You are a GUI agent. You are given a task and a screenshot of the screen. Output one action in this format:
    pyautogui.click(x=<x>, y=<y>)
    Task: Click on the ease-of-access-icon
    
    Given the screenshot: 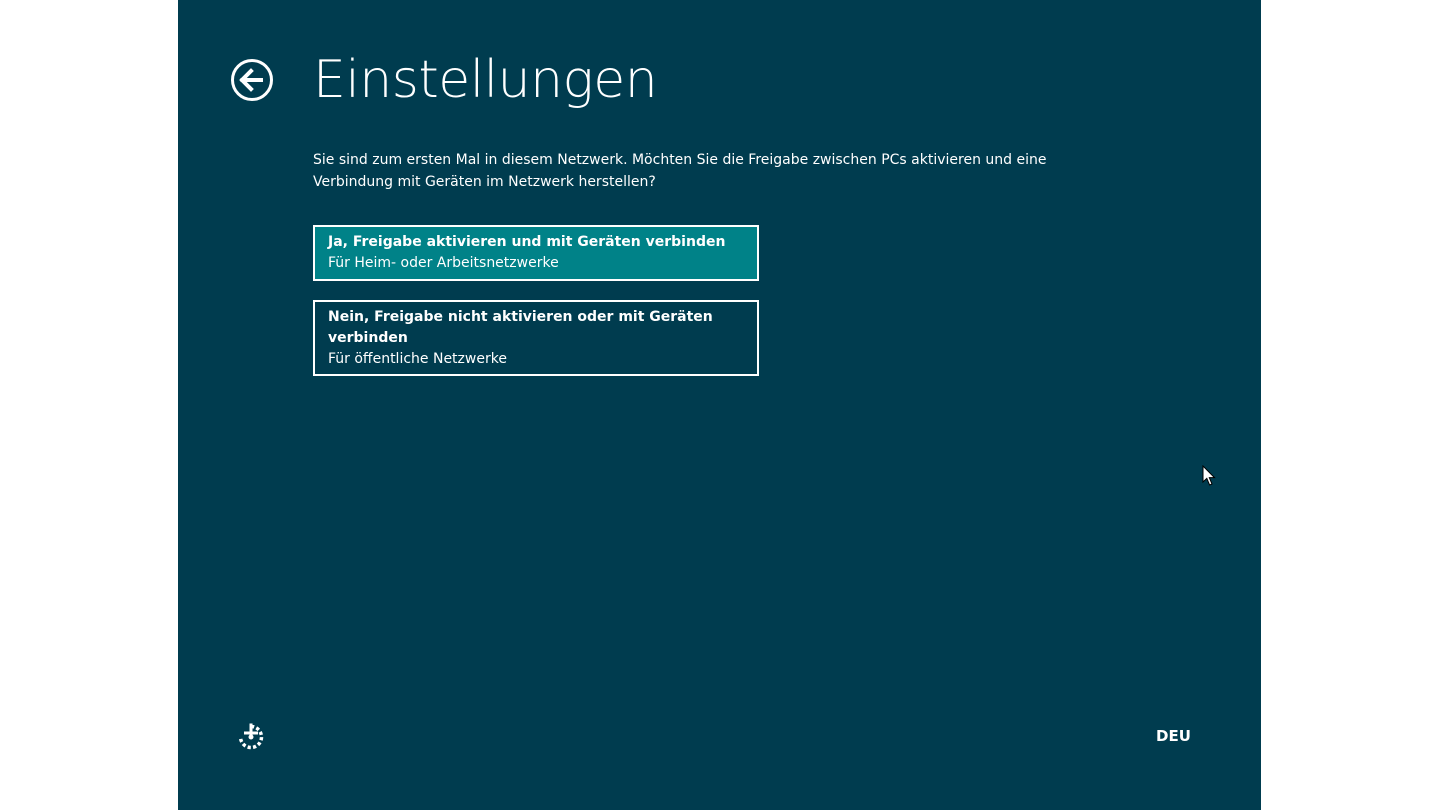 What is the action you would take?
    pyautogui.click(x=251, y=736)
    